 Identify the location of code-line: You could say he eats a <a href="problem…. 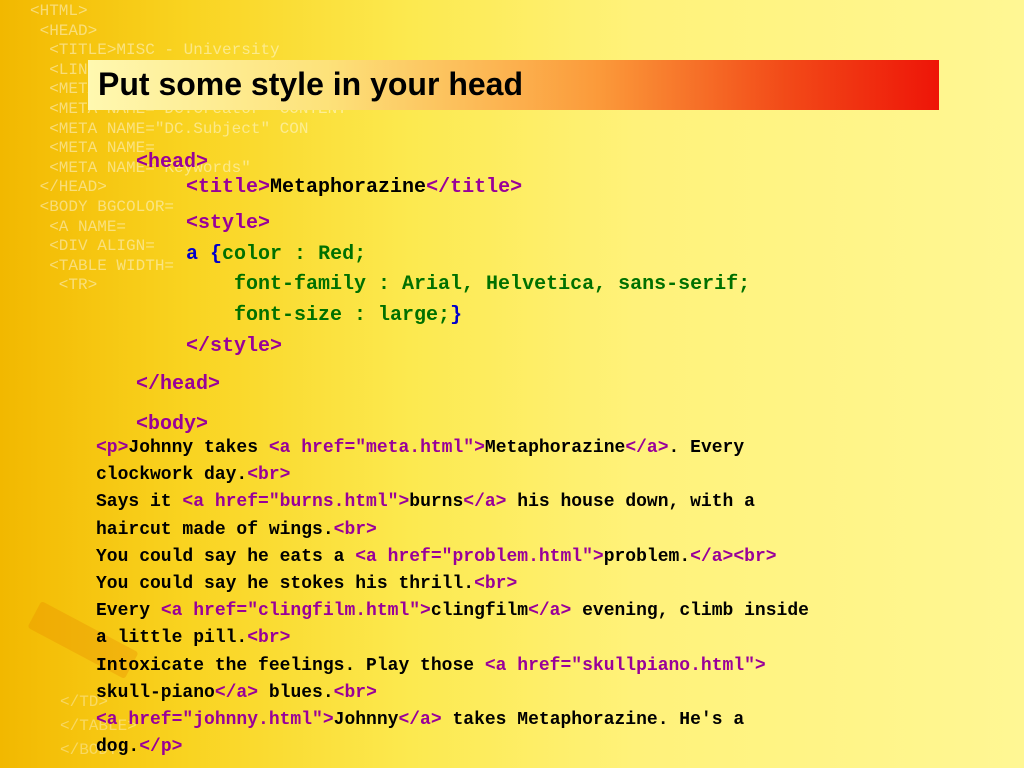
(452, 557).